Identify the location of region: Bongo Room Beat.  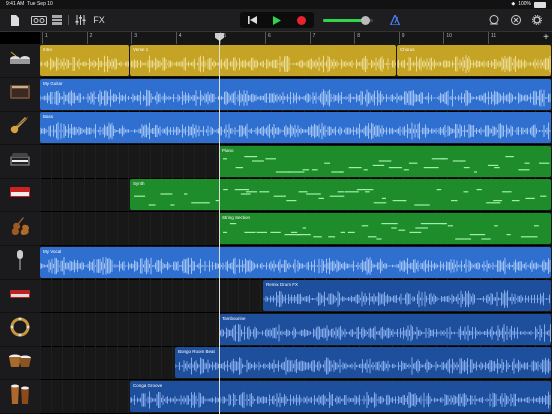
(363, 363).